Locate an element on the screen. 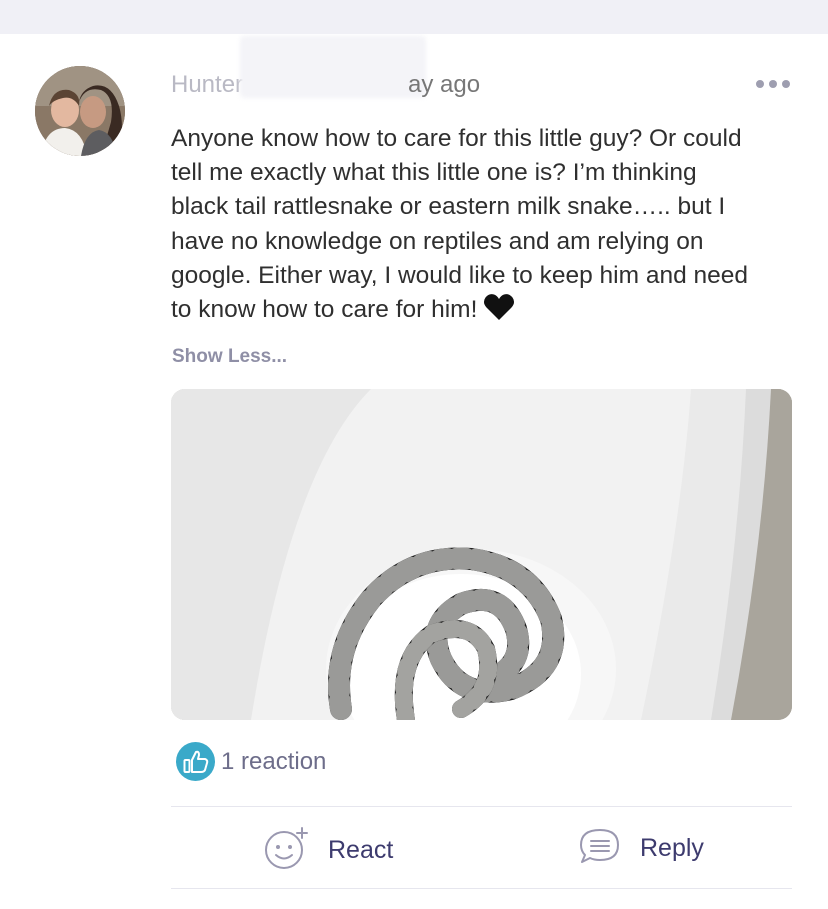  reply-button: Reply is located at coordinates (641, 848).